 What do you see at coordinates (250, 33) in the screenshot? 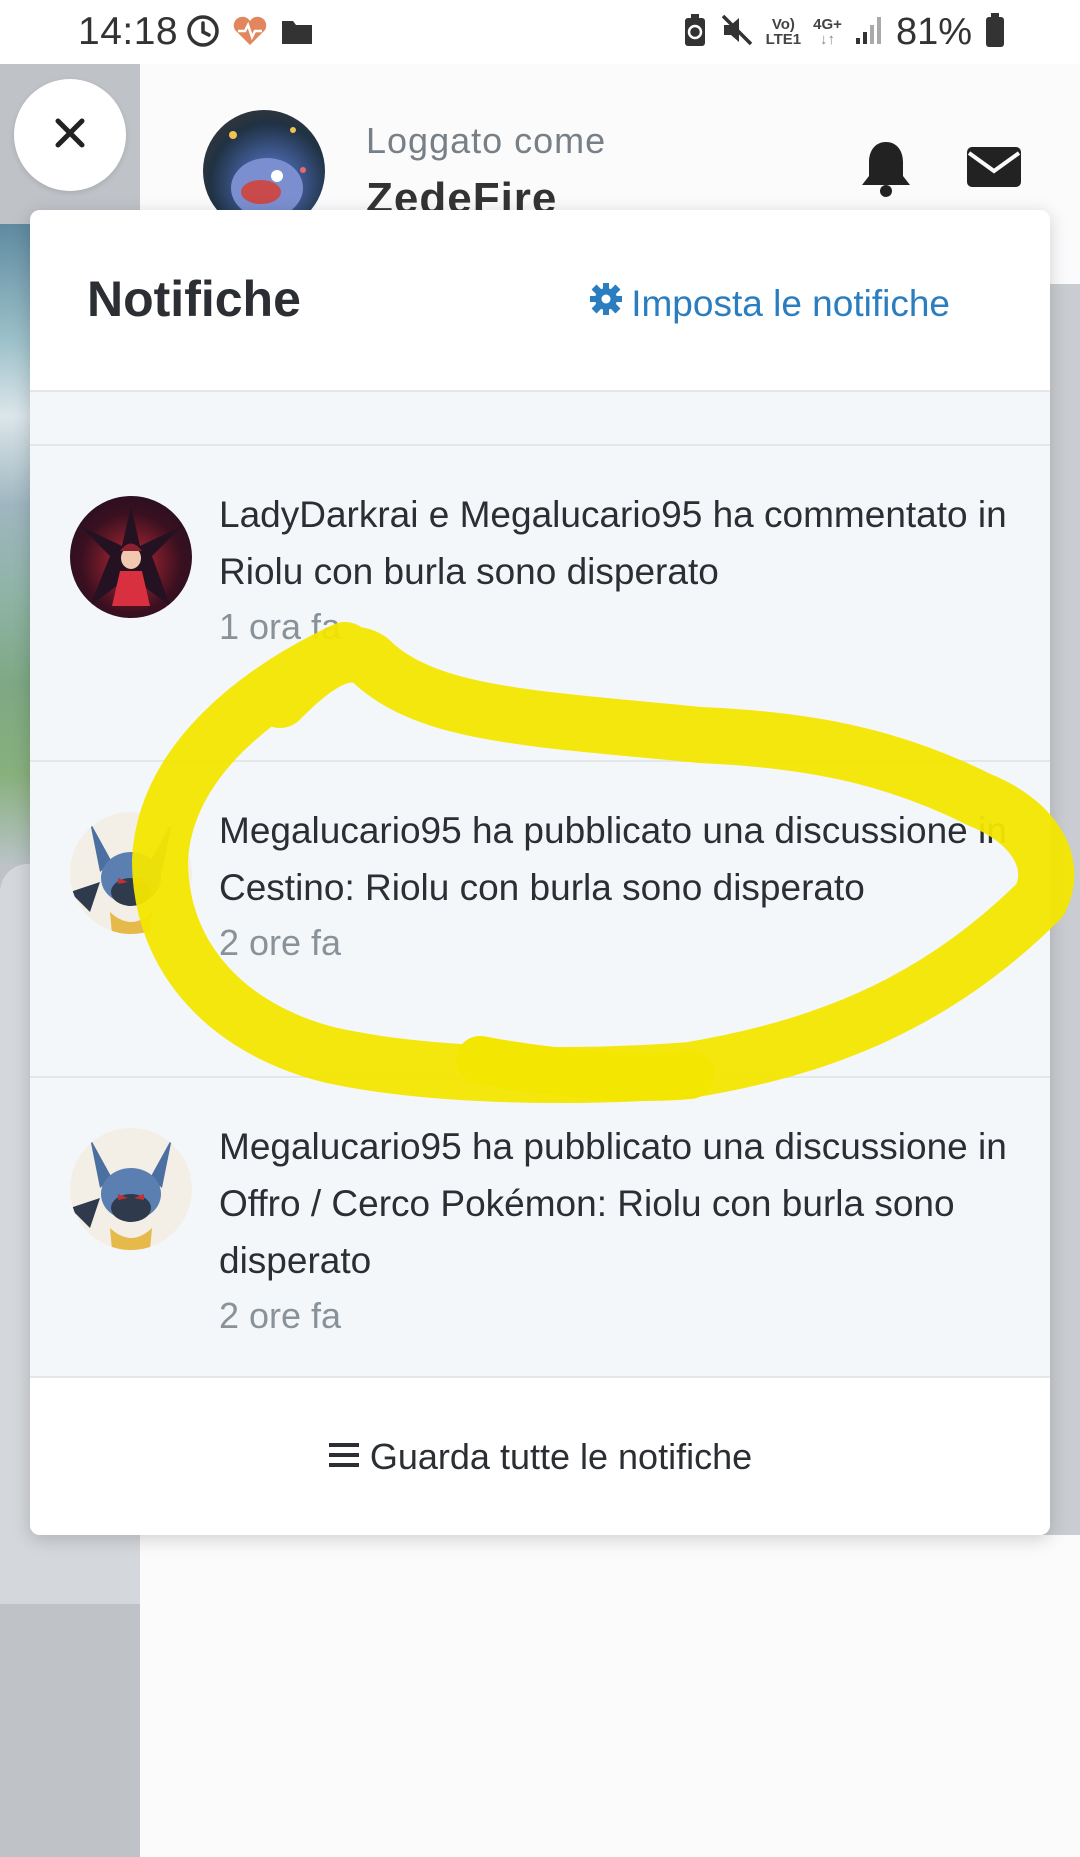
I see `health-icon` at bounding box center [250, 33].